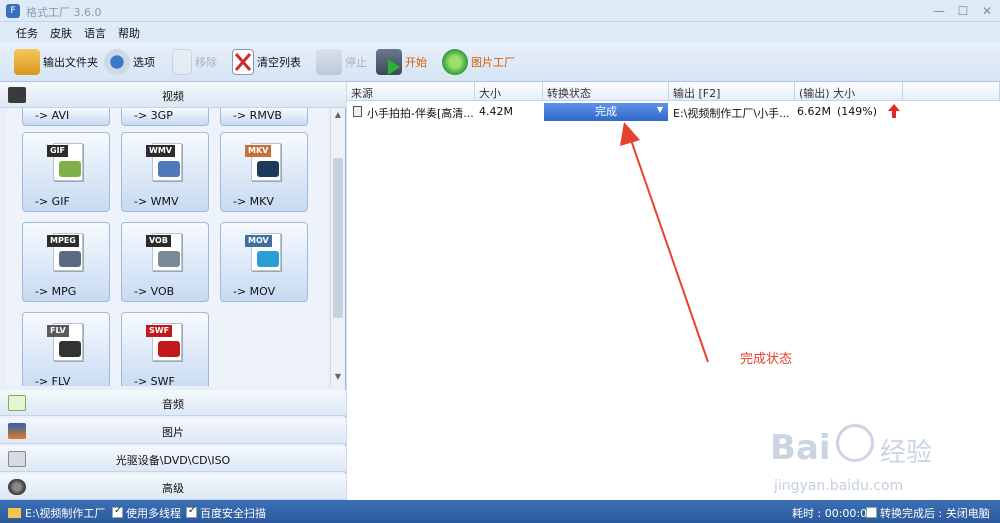 The width and height of the screenshot is (1000, 523). What do you see at coordinates (226, 513) in the screenshot?
I see `safe-scan-checkbox: 百度安全扫描` at bounding box center [226, 513].